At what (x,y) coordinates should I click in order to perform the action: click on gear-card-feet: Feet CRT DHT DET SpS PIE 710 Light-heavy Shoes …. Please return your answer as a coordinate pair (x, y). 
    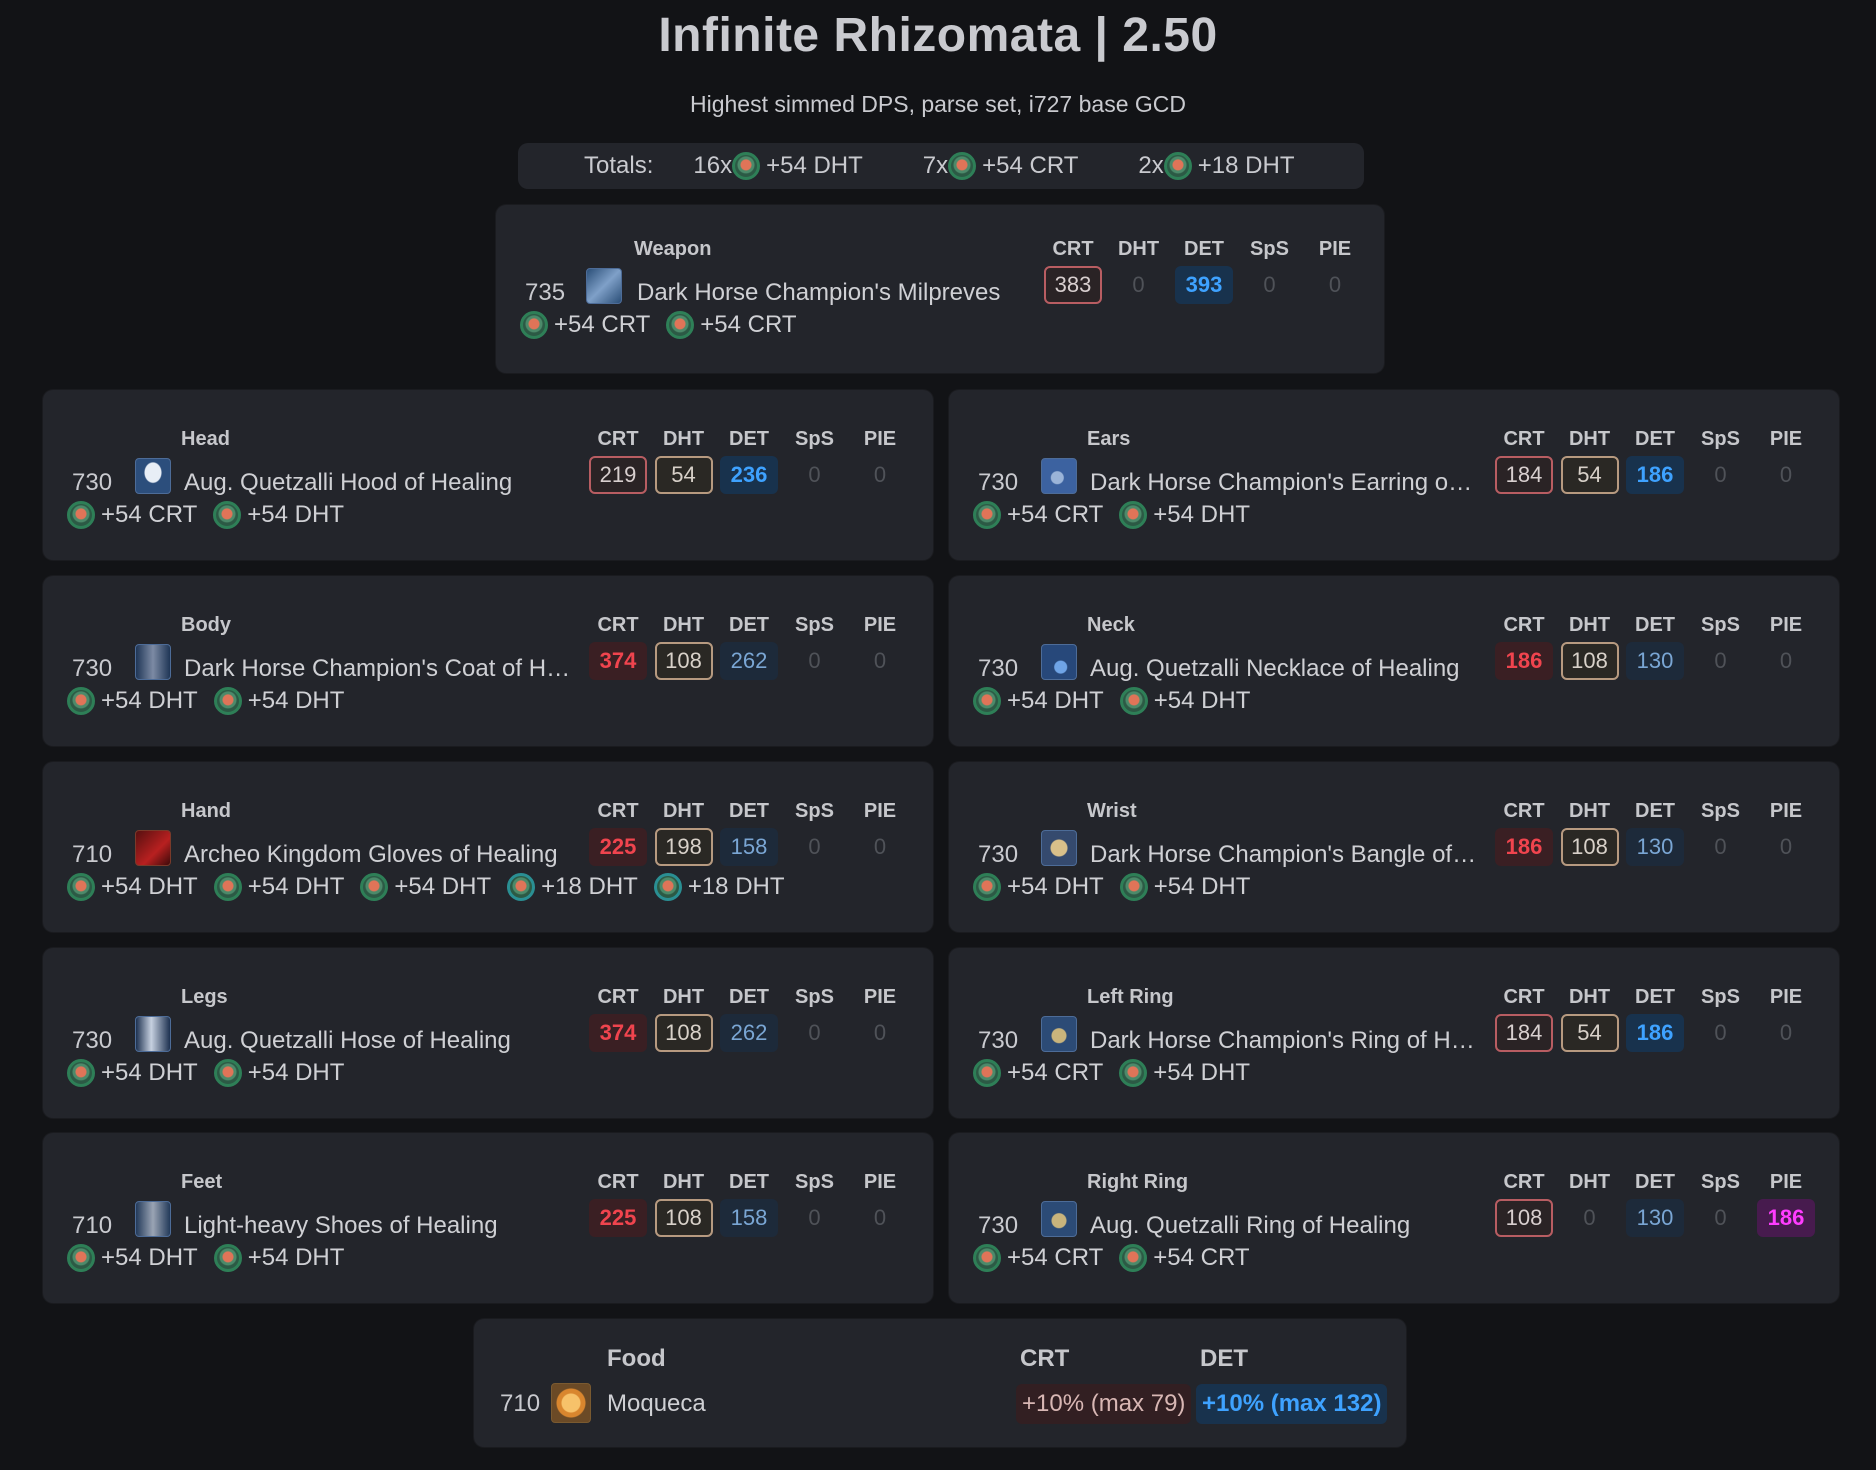
    Looking at the image, I should click on (488, 1218).